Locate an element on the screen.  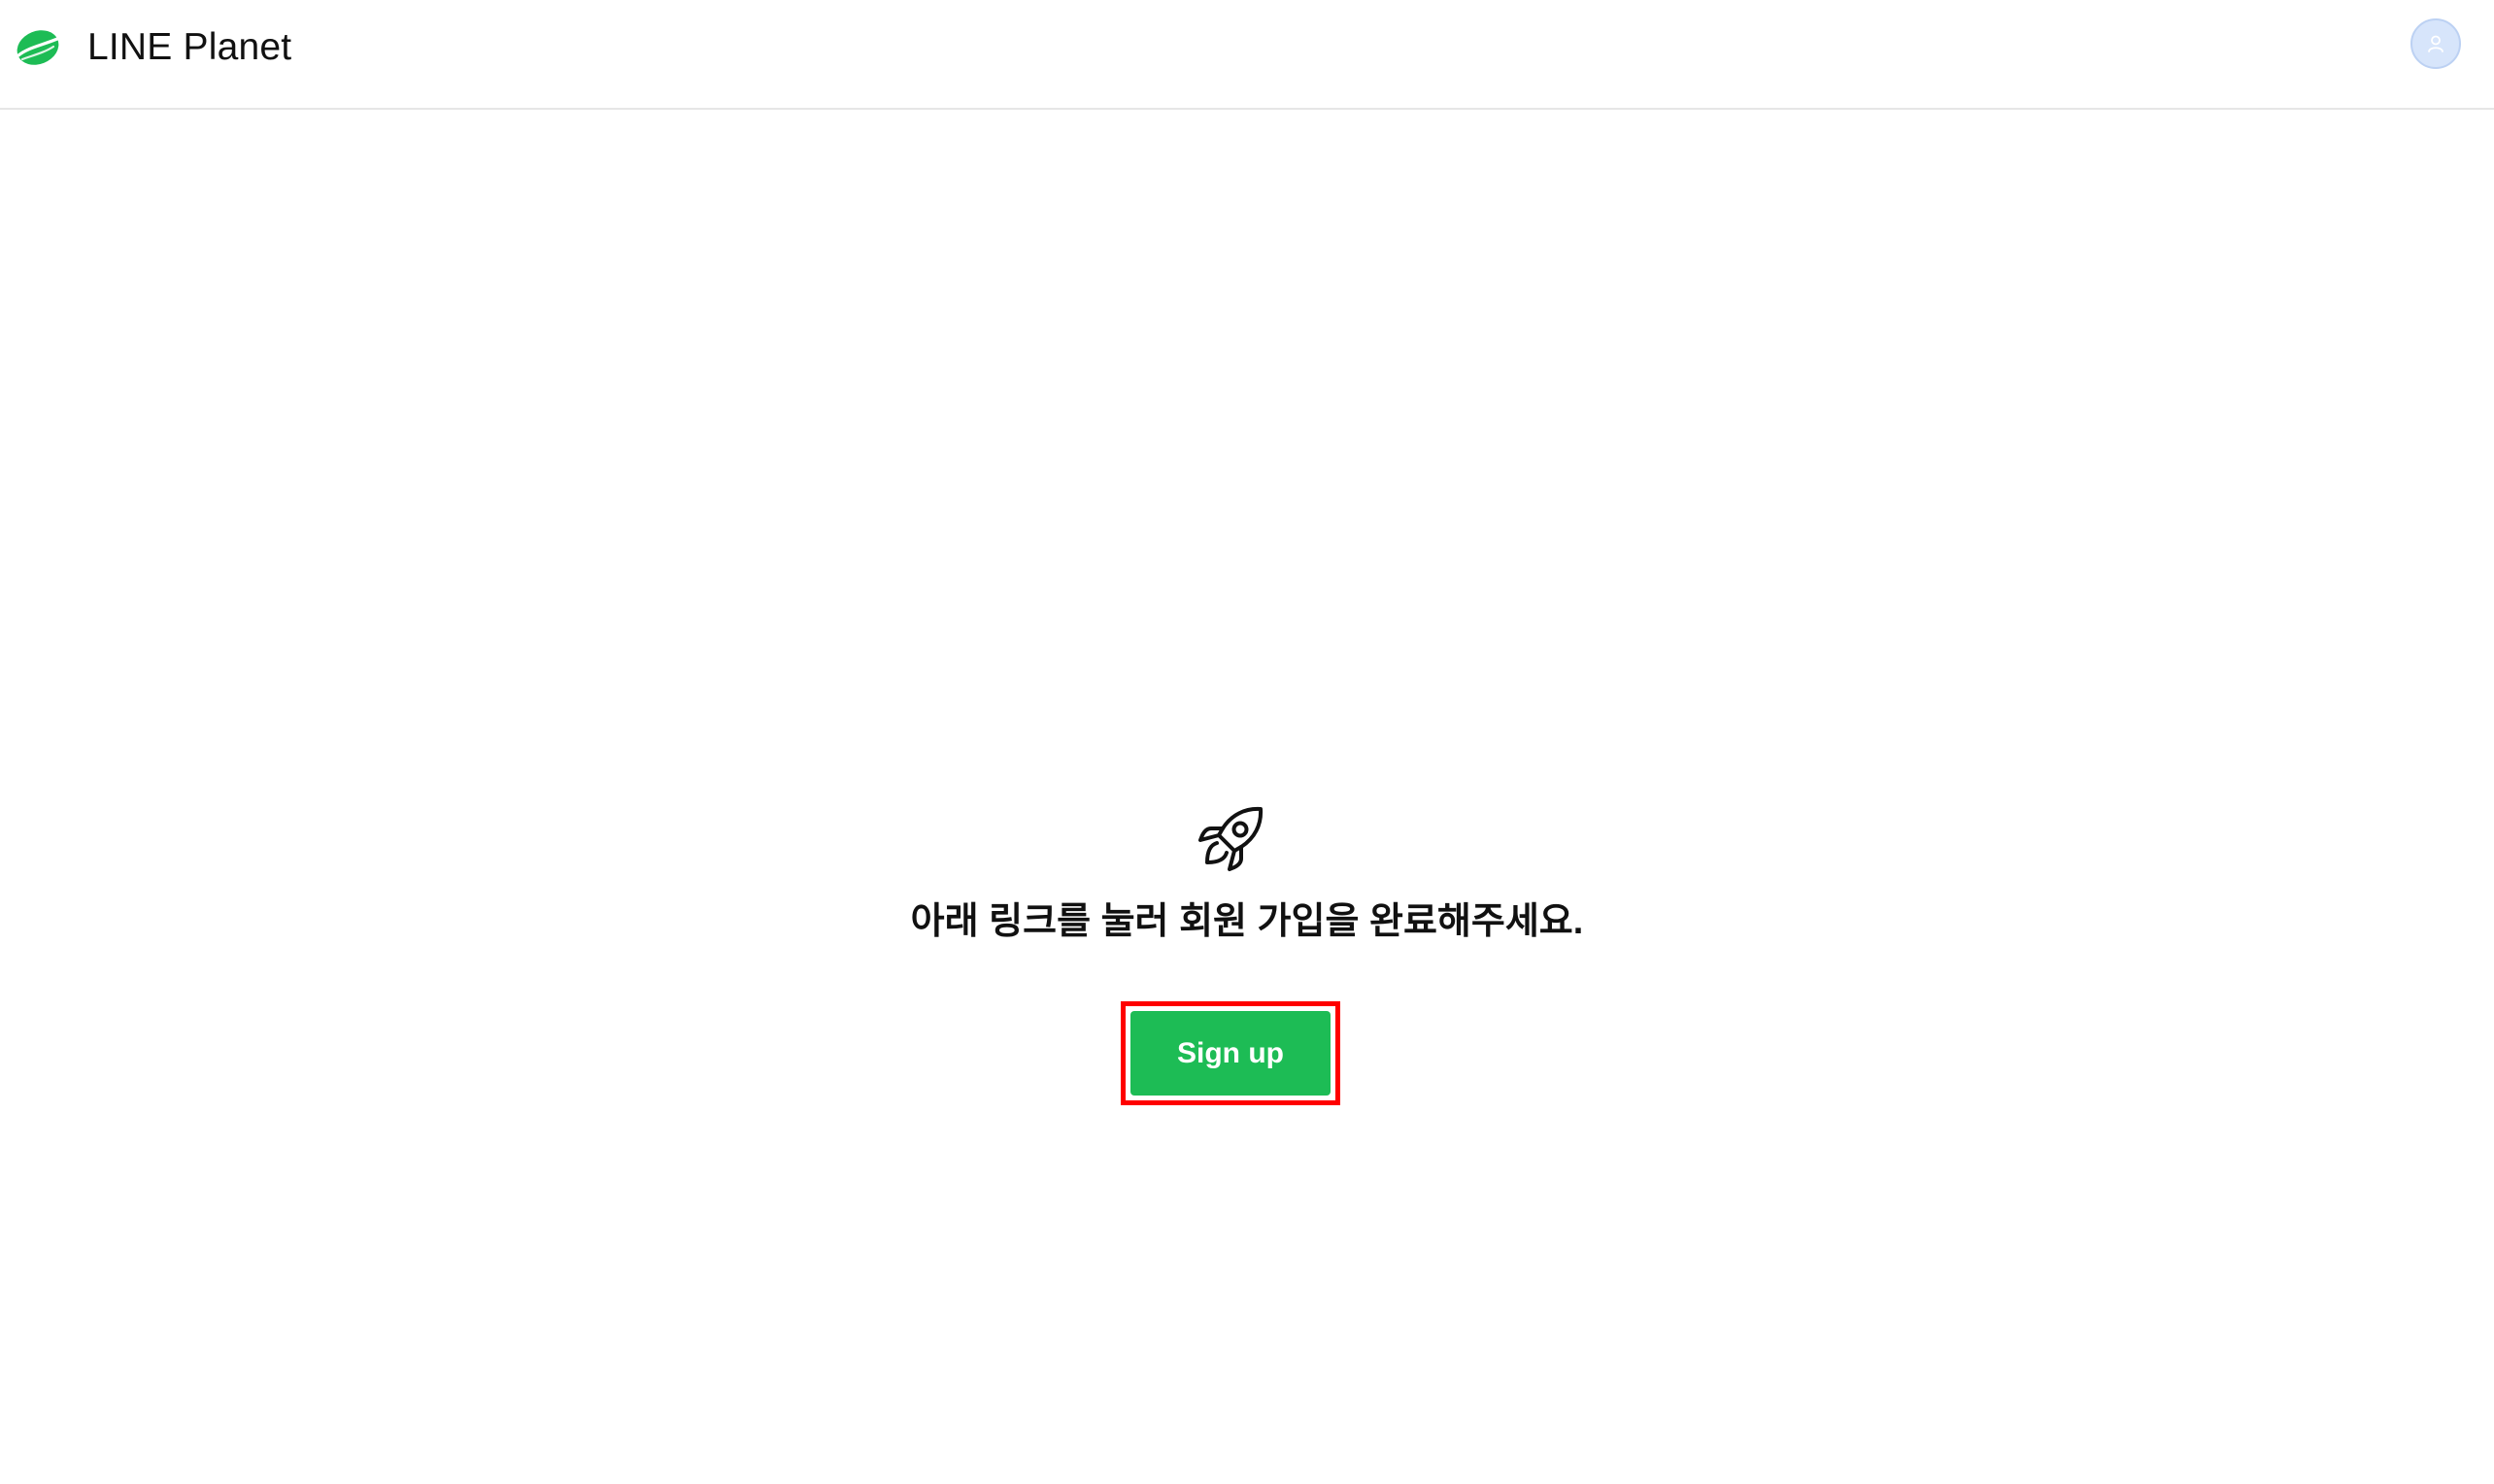
user-avatar-button is located at coordinates (2435, 43).